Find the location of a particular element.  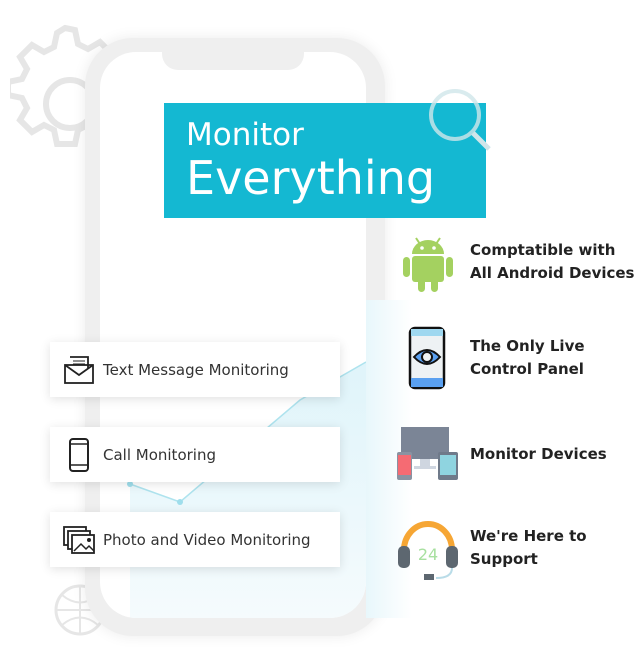

feature-label: The Only Live Control Panel is located at coordinates (527, 357).